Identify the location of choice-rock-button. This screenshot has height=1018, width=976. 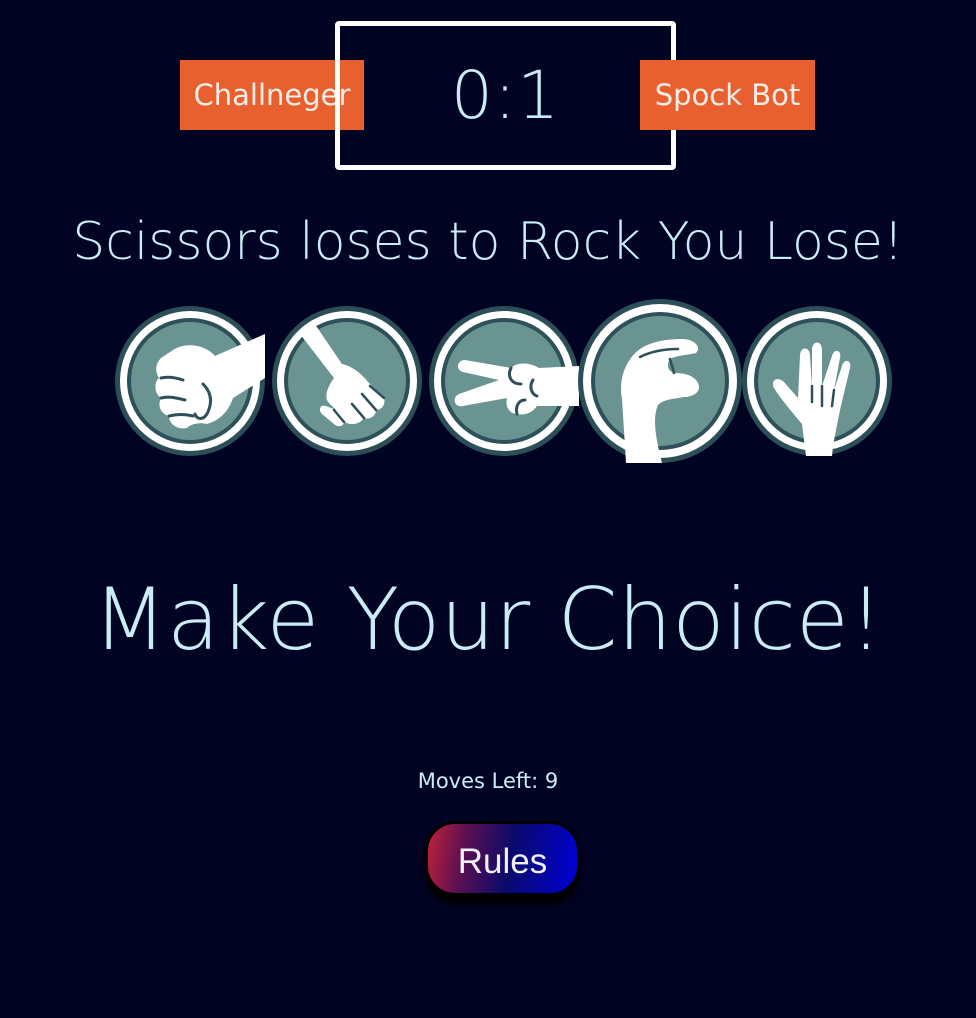
(190, 381).